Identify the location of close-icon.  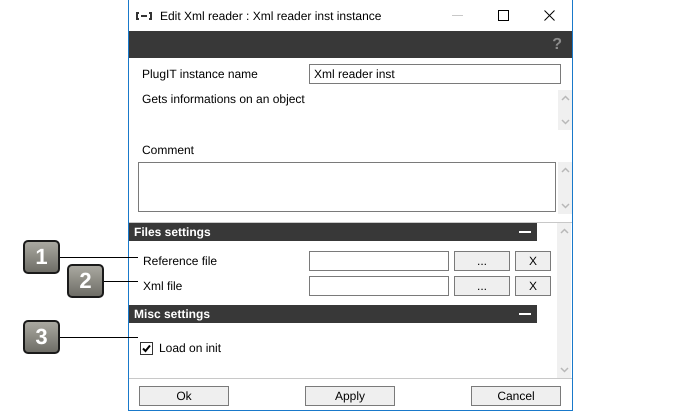
(549, 15).